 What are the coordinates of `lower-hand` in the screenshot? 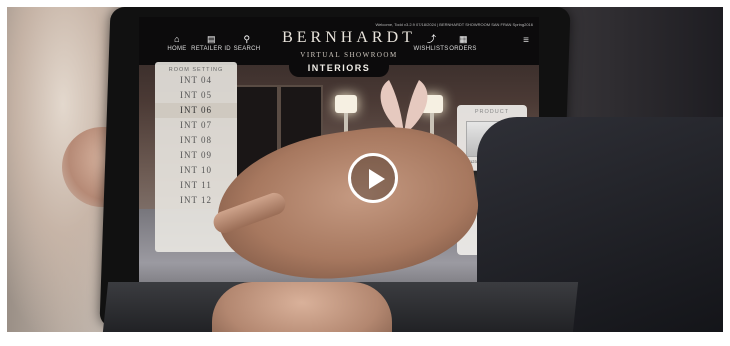 It's located at (302, 307).